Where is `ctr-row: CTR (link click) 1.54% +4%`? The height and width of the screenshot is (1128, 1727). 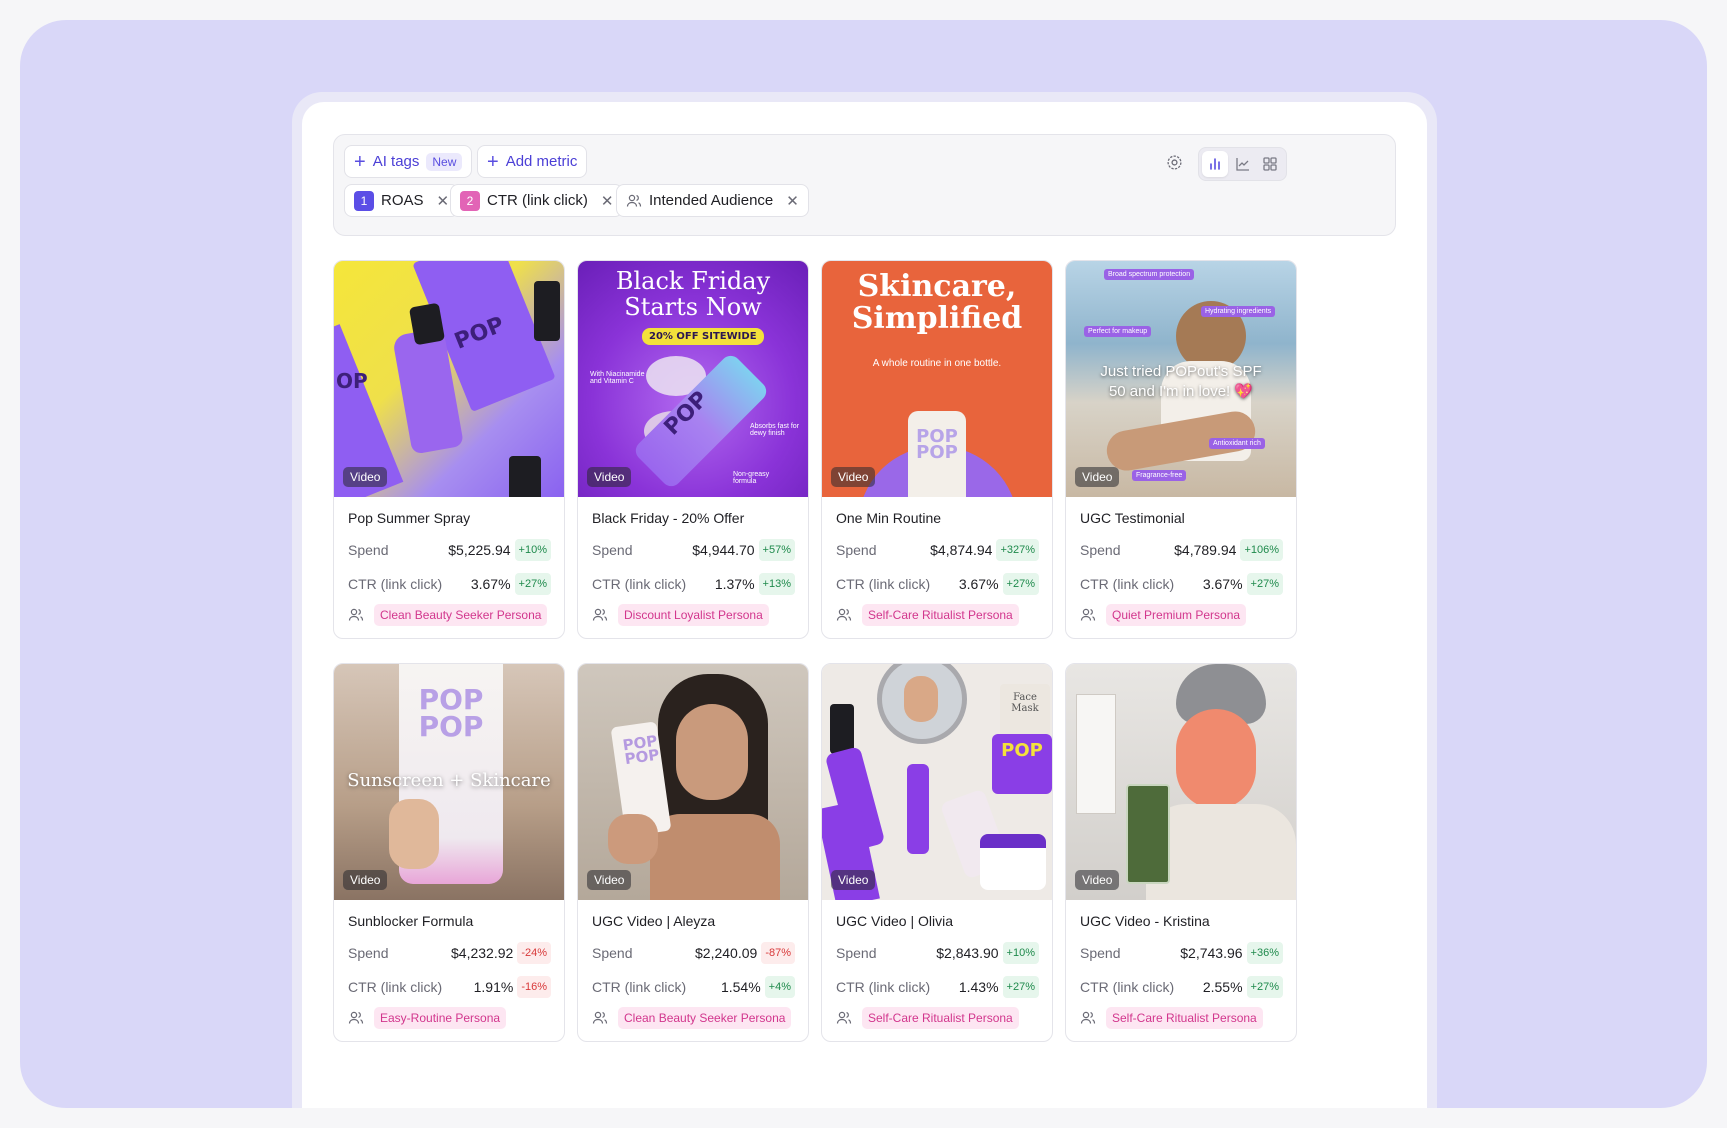 ctr-row: CTR (link click) 1.54% +4% is located at coordinates (693, 987).